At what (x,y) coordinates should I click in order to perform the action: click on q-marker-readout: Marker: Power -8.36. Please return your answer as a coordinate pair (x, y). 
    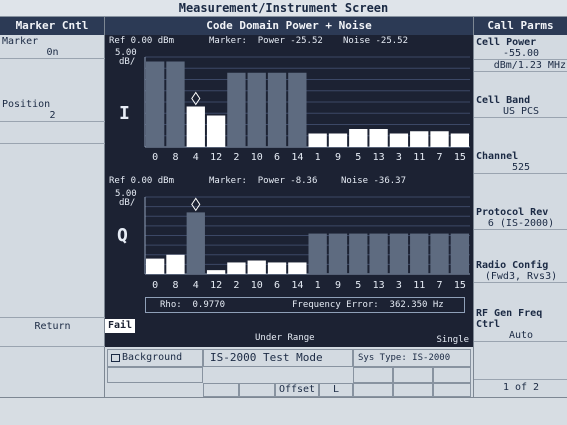
    Looking at the image, I should click on (263, 181).